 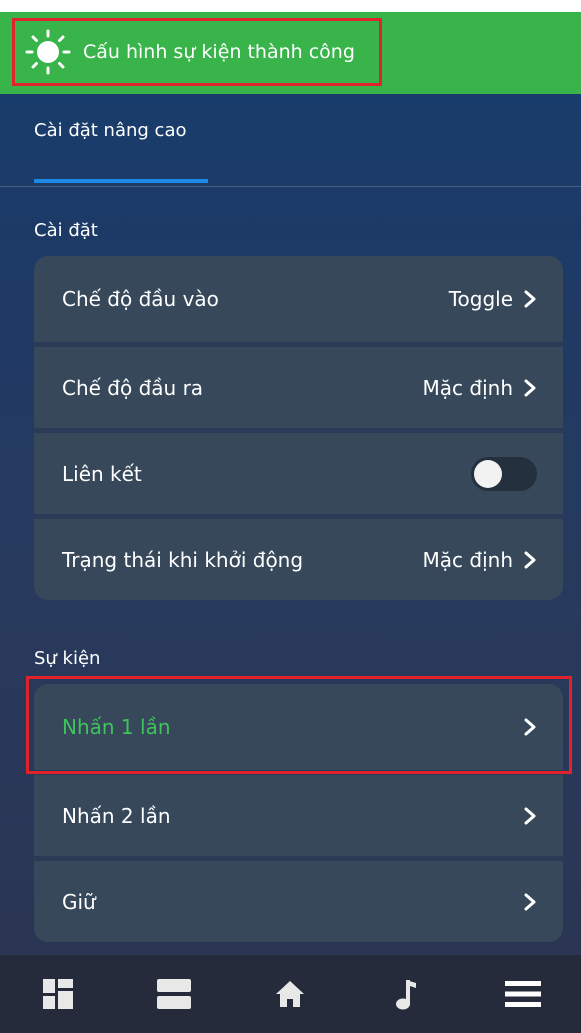 I want to click on music-icon, so click(x=405, y=995).